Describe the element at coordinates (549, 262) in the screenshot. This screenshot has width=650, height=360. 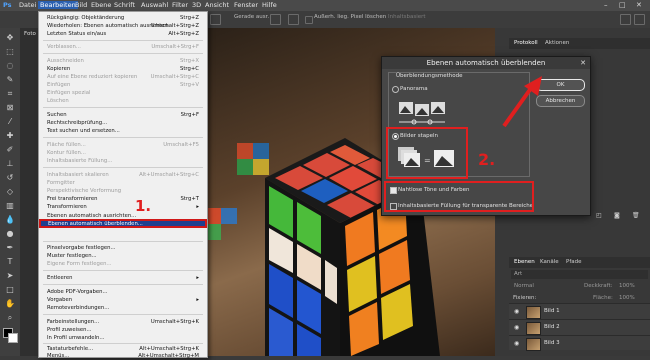
I see `tab-kanaele: Kanäle` at that location.